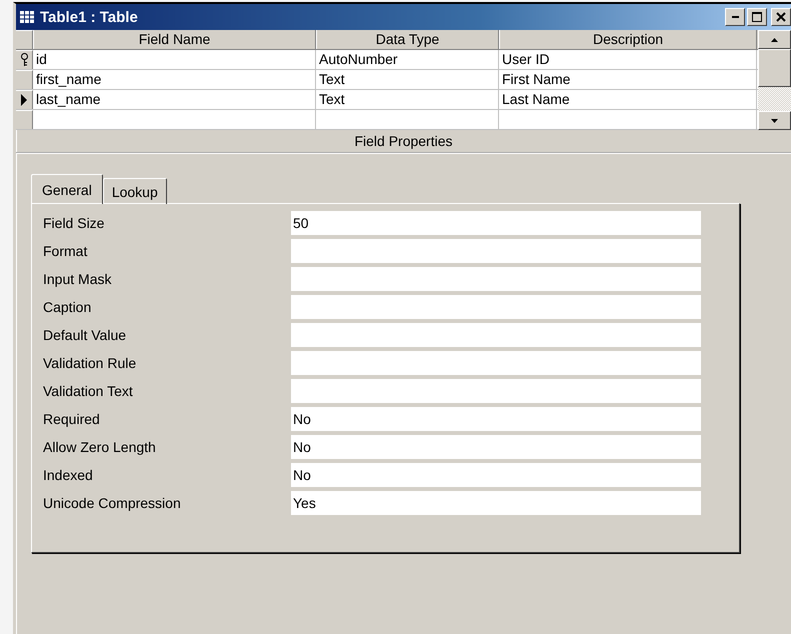  I want to click on key-icon, so click(24, 60).